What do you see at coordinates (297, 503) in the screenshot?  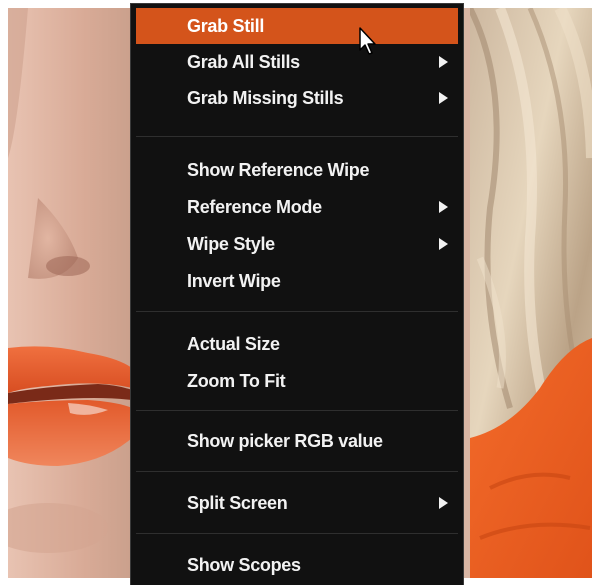 I see `menu-item-split-screen: Split Screen` at bounding box center [297, 503].